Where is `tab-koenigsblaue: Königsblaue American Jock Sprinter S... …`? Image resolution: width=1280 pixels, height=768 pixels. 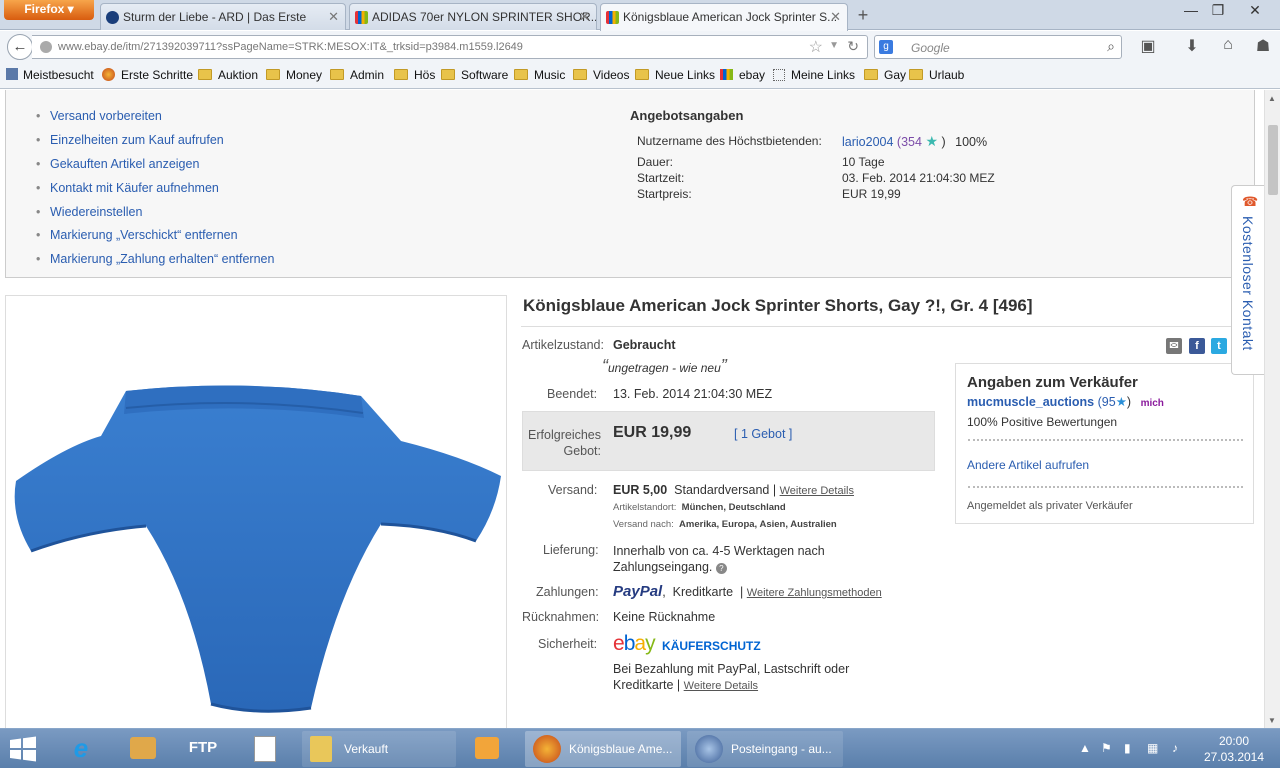
tab-koenigsblaue: Königsblaue American Jock Sprinter S... … is located at coordinates (724, 17).